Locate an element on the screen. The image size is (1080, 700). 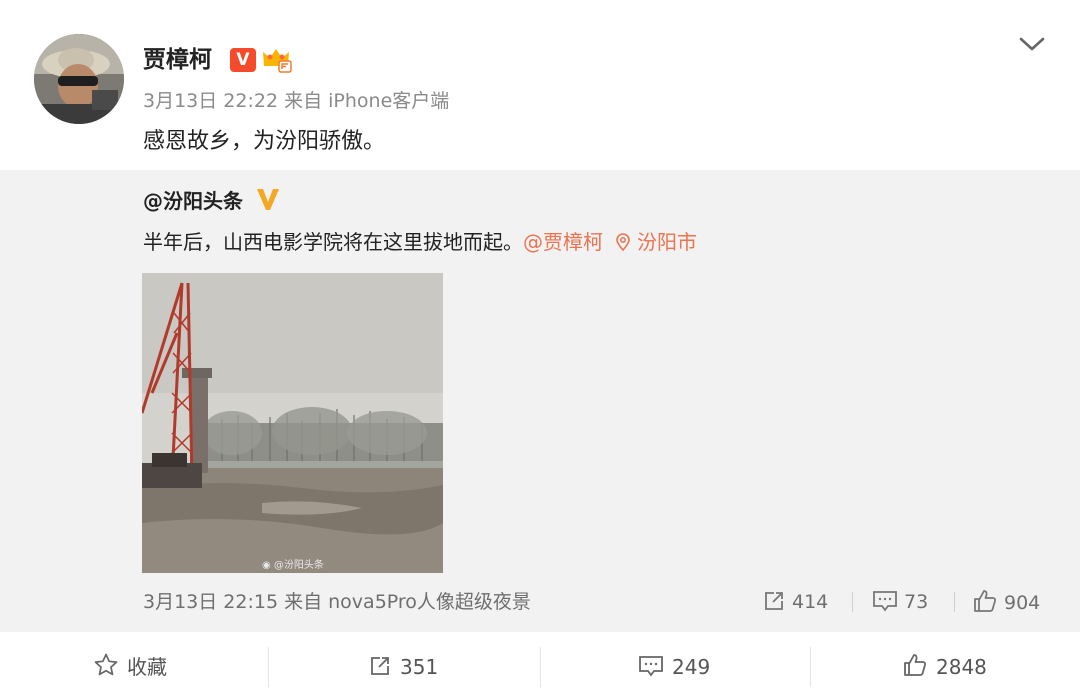
location-label: 汾阳市 is located at coordinates (667, 242).